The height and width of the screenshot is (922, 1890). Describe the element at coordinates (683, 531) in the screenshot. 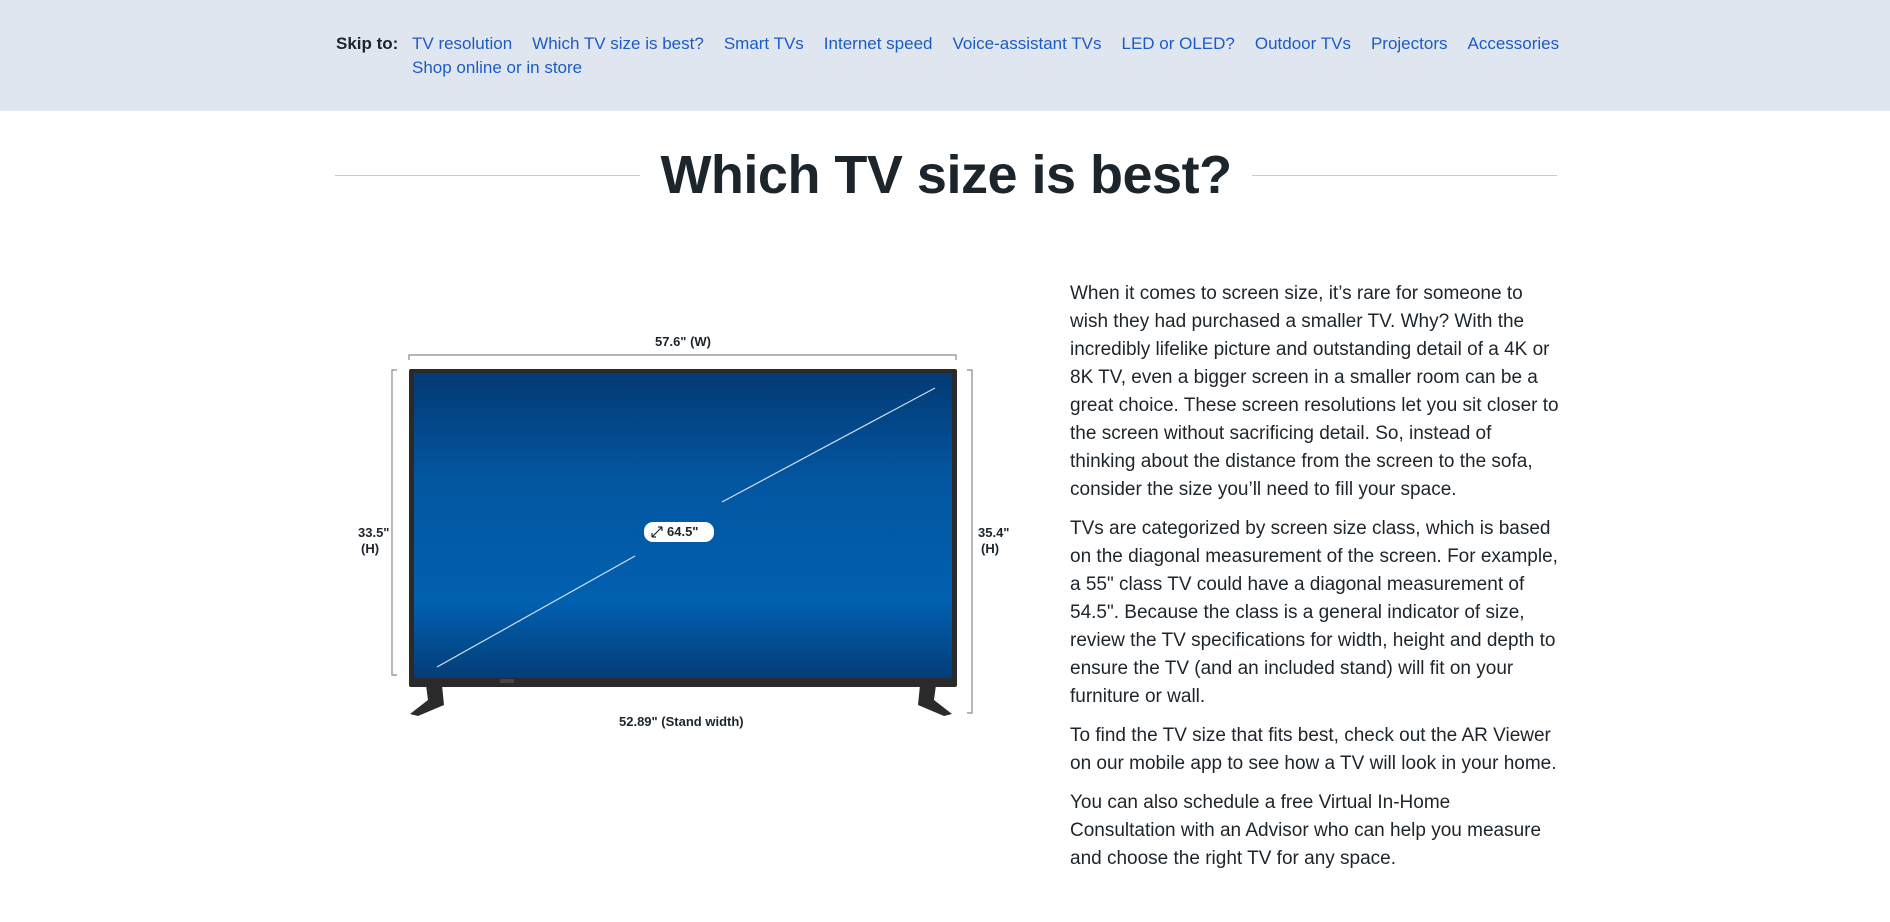

I see `diagonal-label: 64.5"` at that location.